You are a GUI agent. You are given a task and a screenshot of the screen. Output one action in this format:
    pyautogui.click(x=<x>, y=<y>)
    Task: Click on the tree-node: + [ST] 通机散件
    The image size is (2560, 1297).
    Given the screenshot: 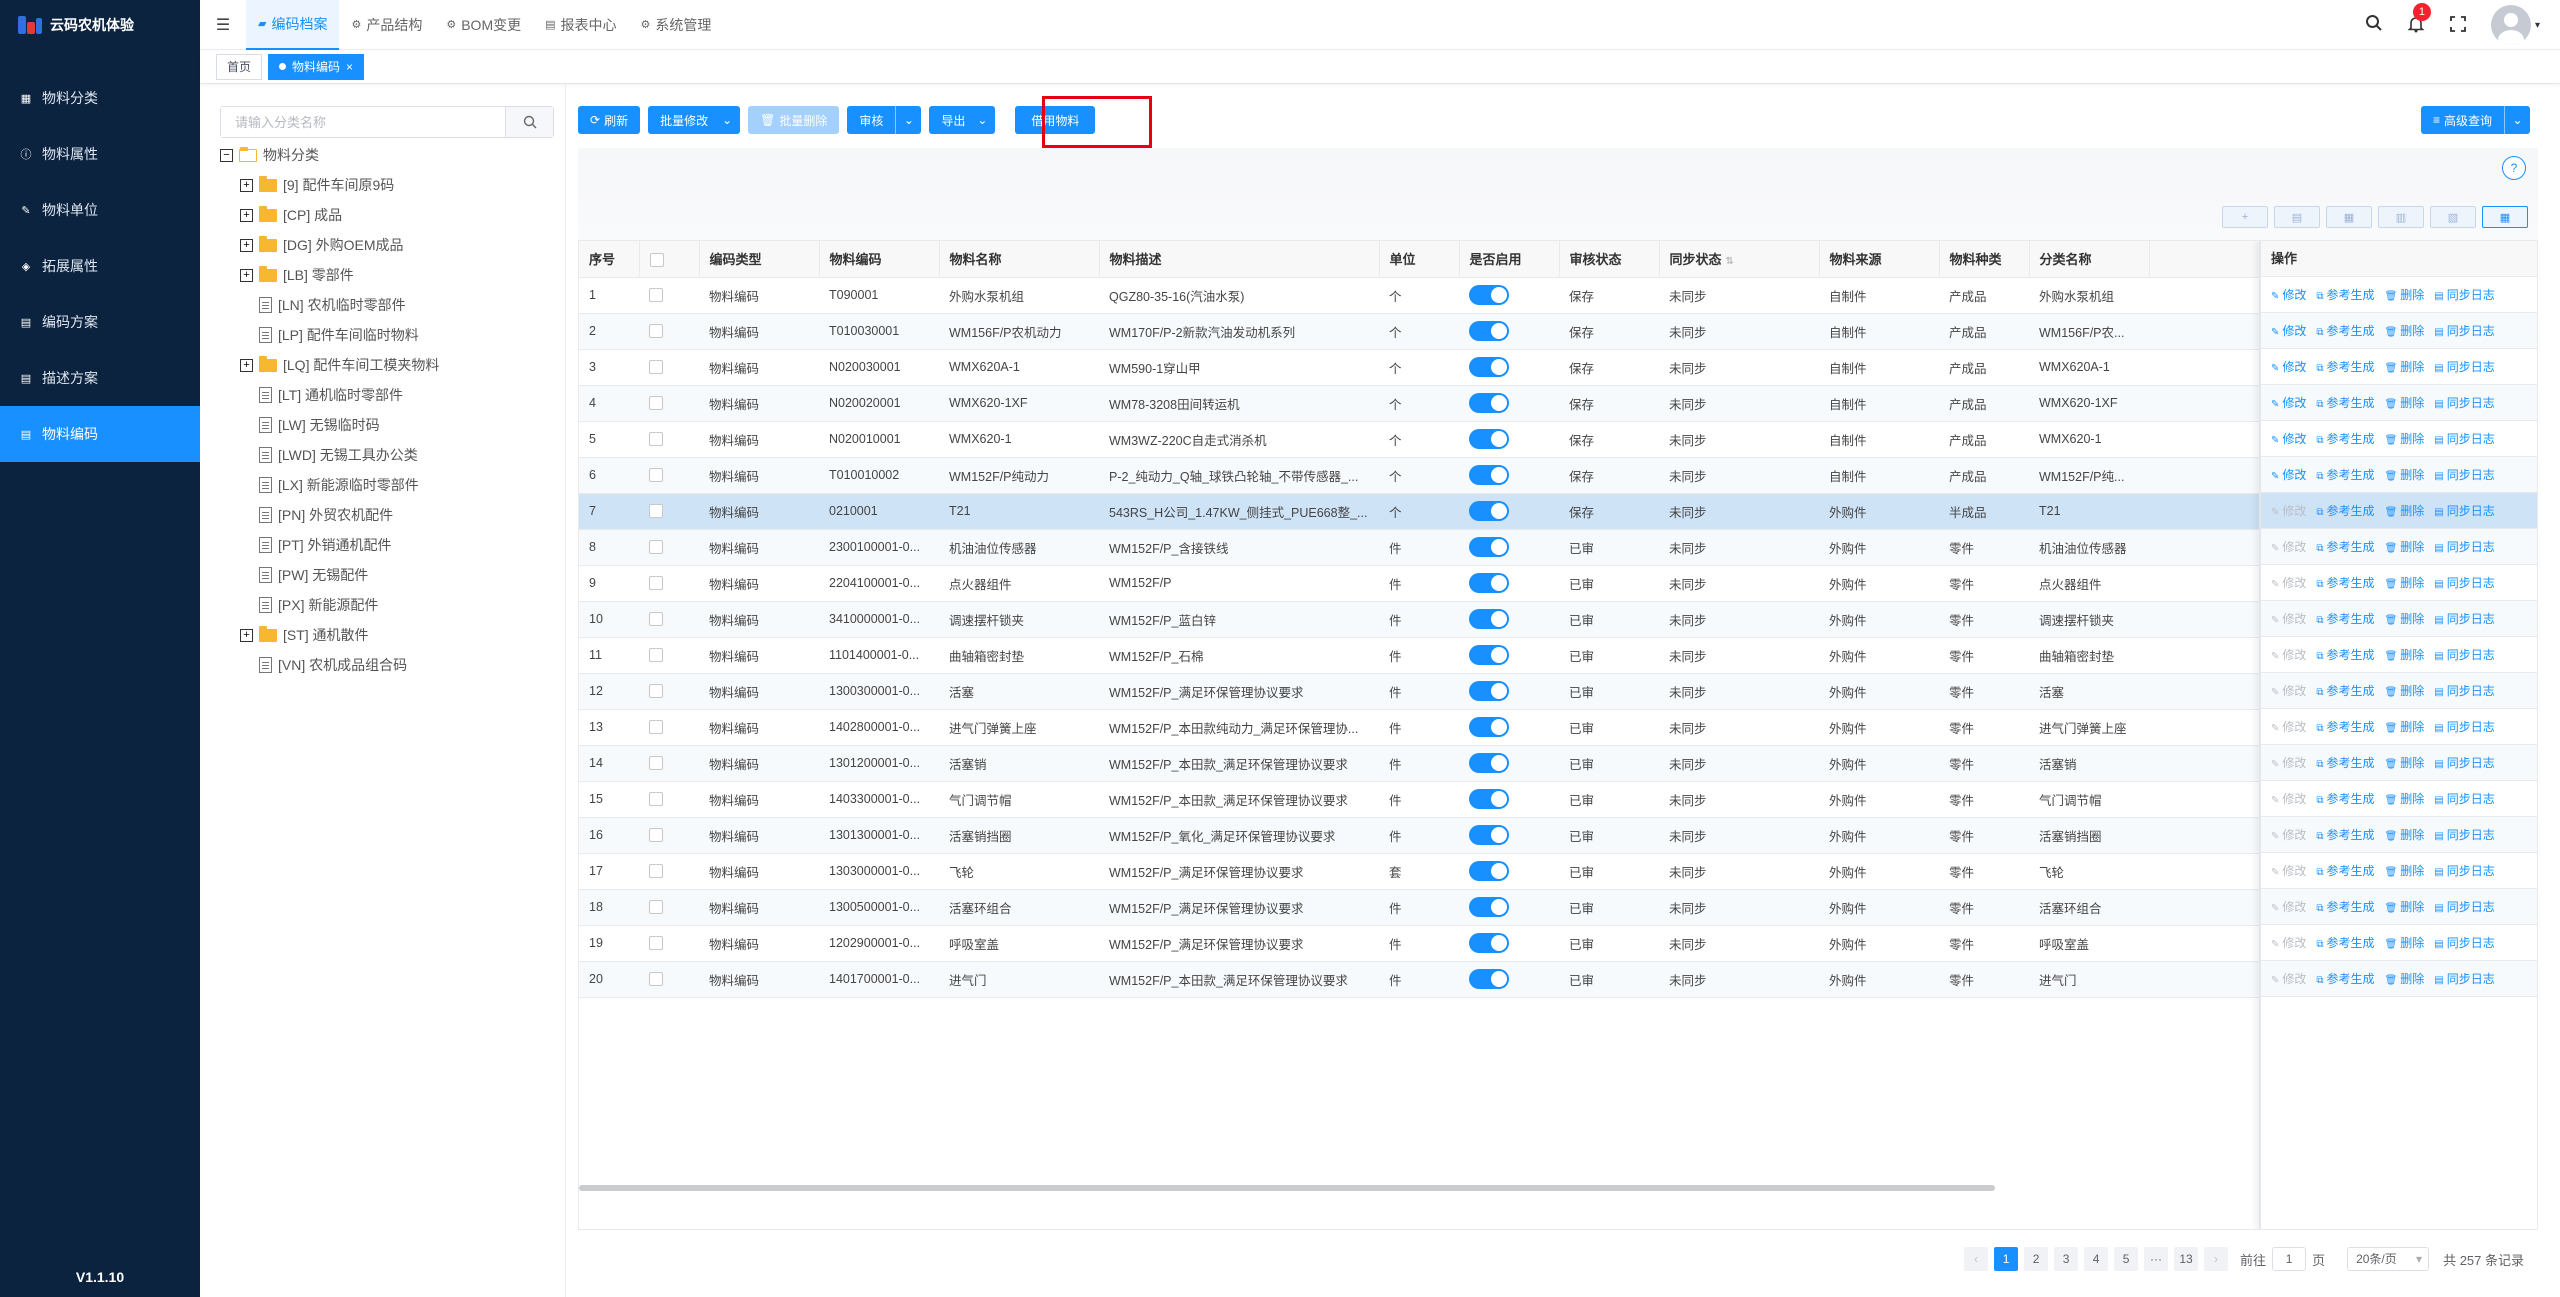 What is the action you would take?
    pyautogui.click(x=329, y=635)
    